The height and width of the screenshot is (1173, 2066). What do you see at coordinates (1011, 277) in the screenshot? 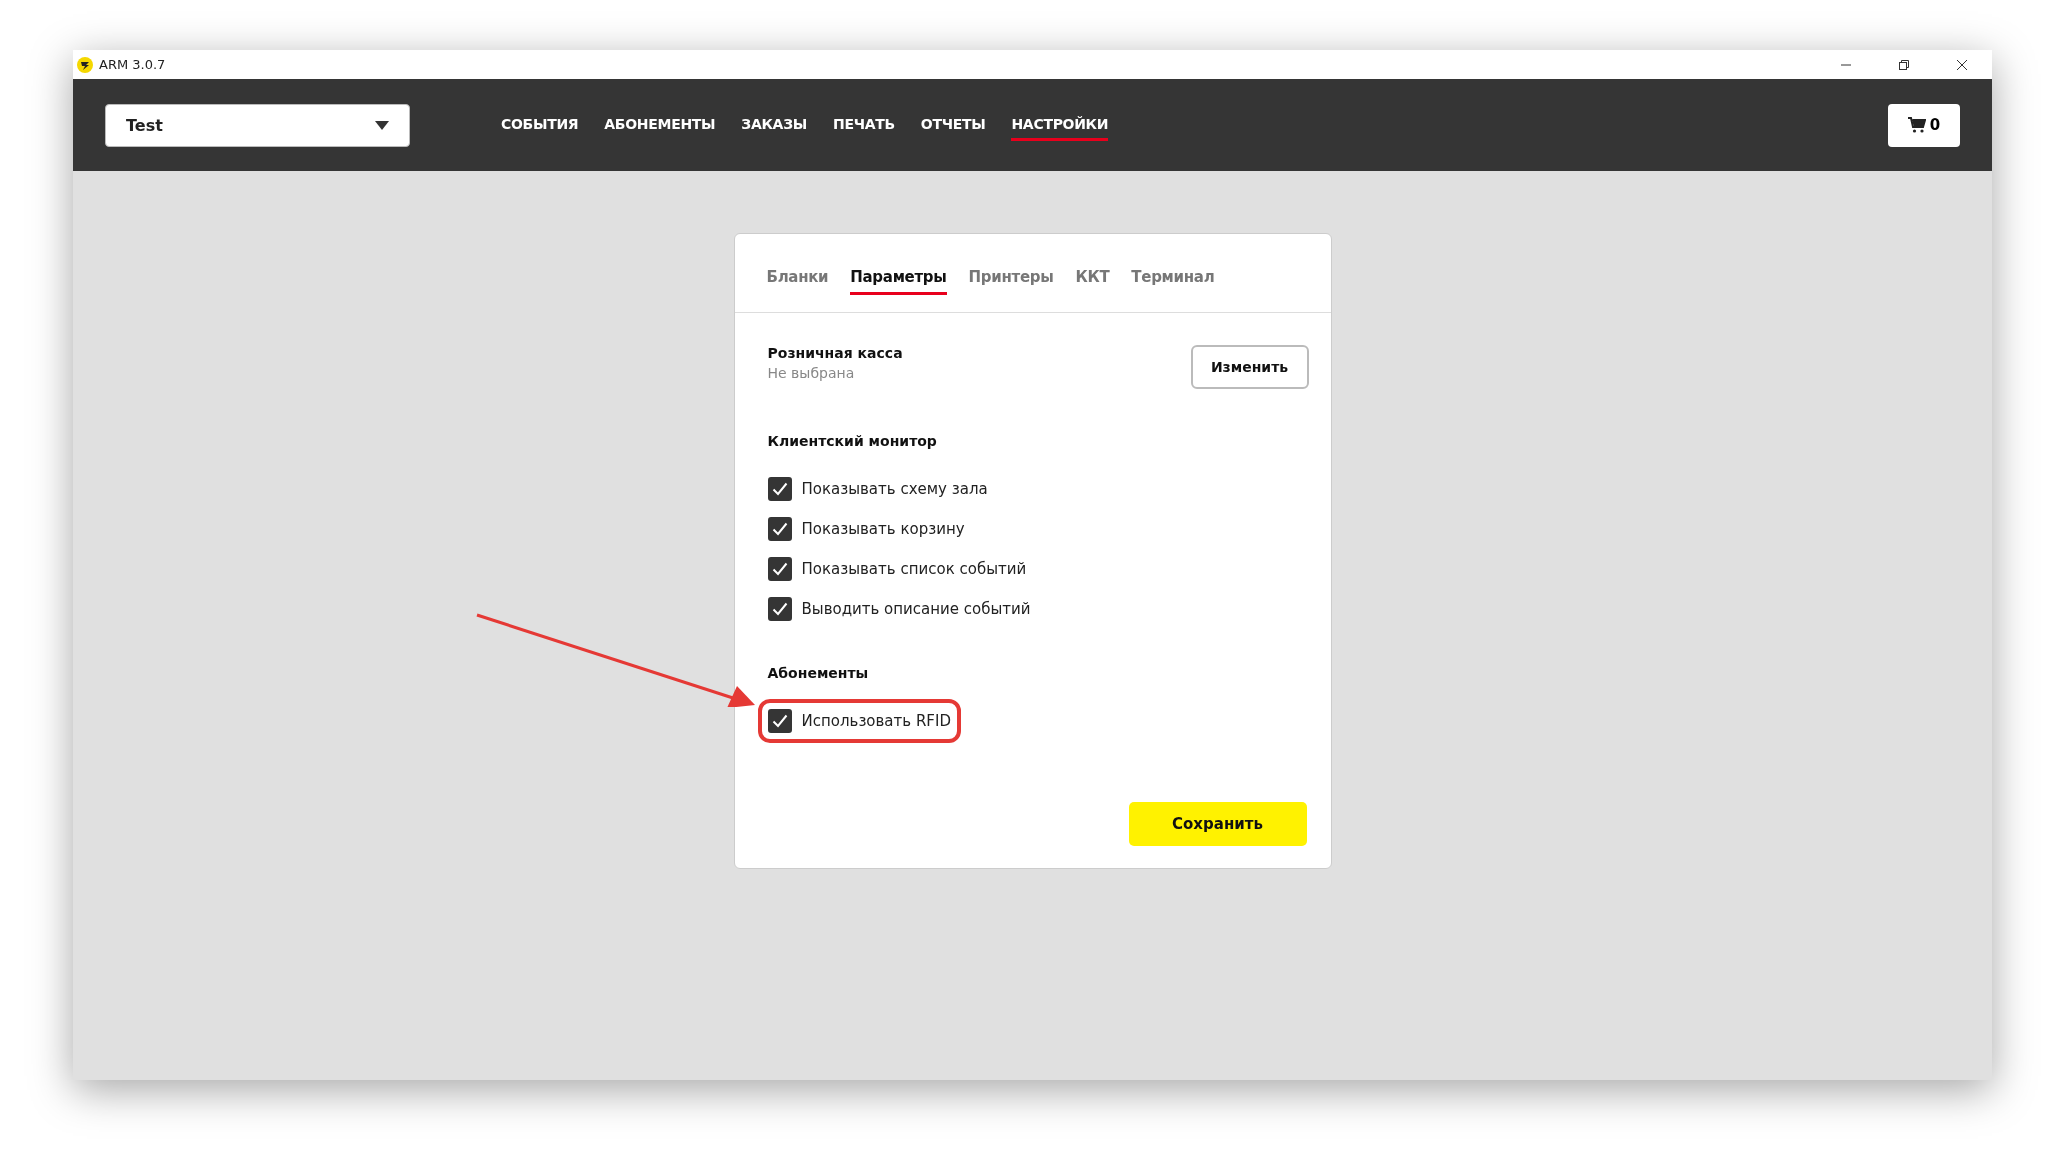
I see `settings-tab: Принтеры` at bounding box center [1011, 277].